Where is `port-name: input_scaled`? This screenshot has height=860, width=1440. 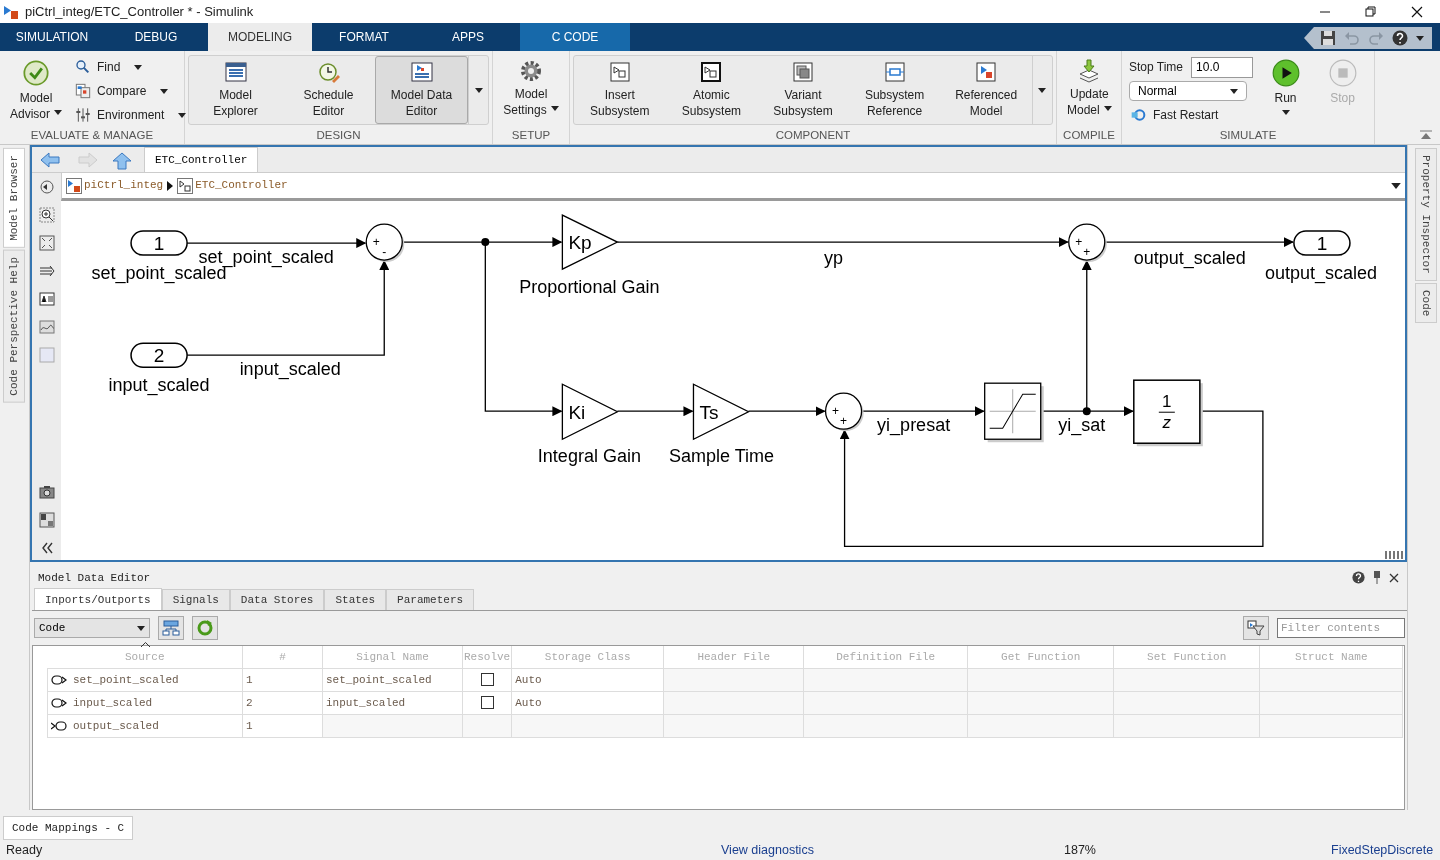 port-name: input_scaled is located at coordinates (113, 703).